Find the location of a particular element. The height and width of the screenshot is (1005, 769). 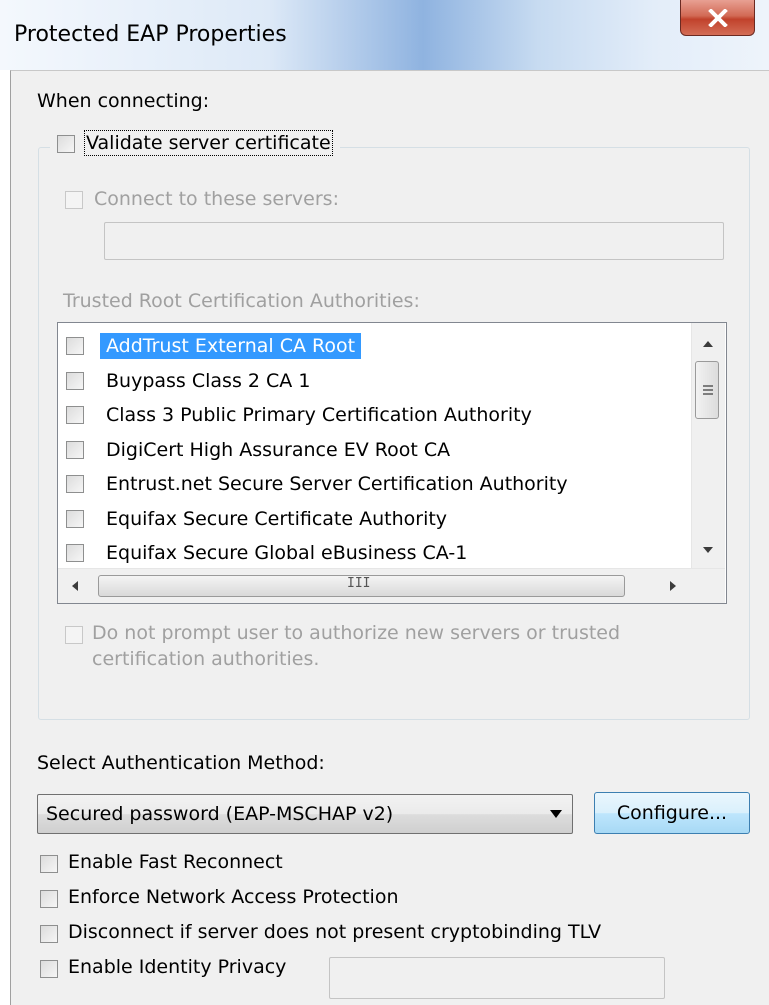

option-label: Enforce Network Access Protection is located at coordinates (233, 897).